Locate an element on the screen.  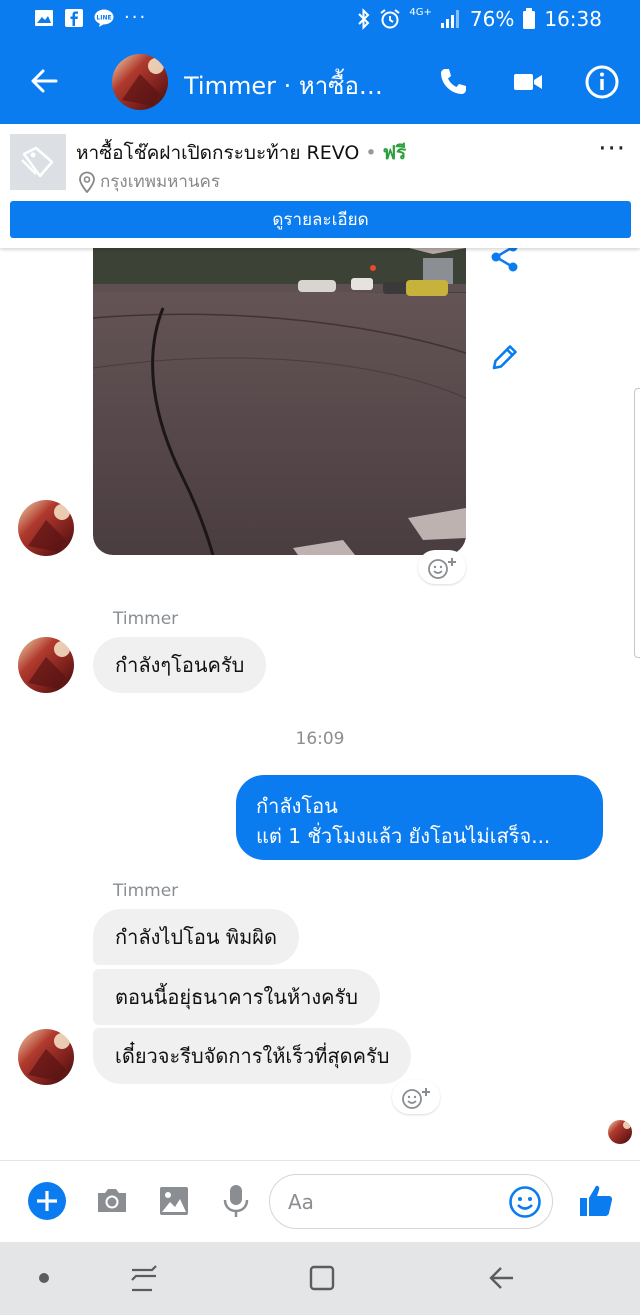
view-details-button: ดูรายละเอียด is located at coordinates (320, 219).